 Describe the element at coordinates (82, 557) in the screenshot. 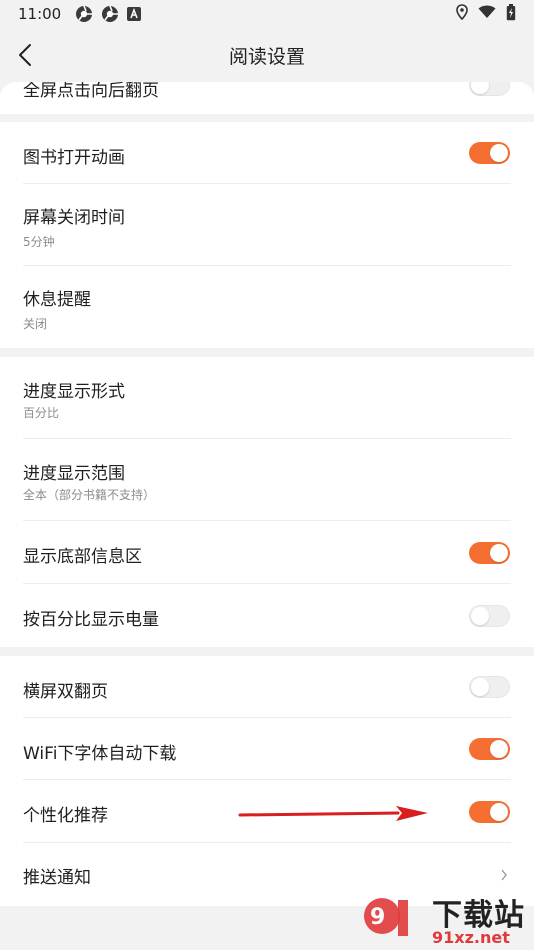

I see `row-label: 显示底部信息区` at that location.